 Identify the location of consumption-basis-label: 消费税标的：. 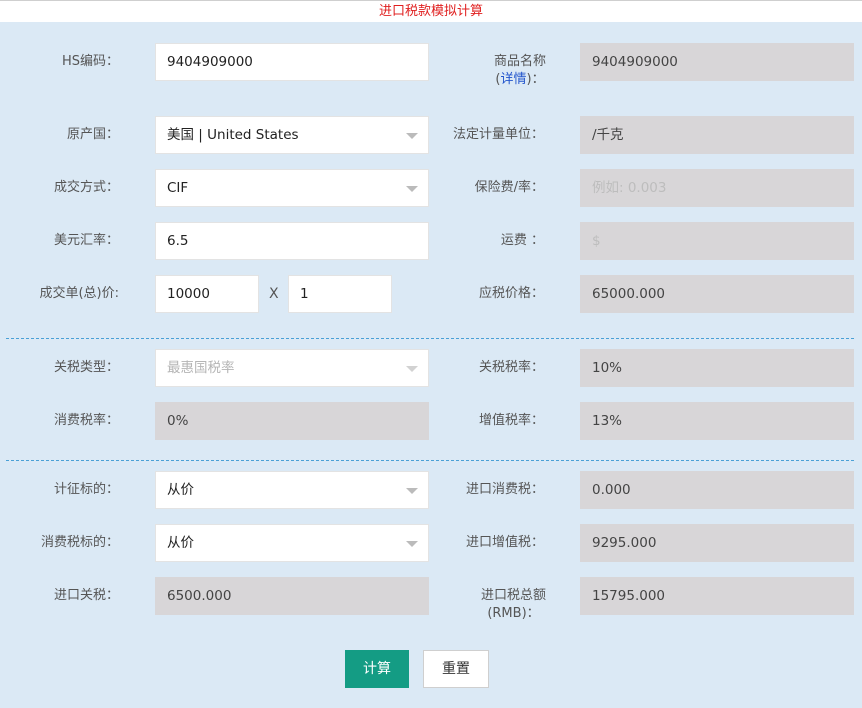
(79, 542).